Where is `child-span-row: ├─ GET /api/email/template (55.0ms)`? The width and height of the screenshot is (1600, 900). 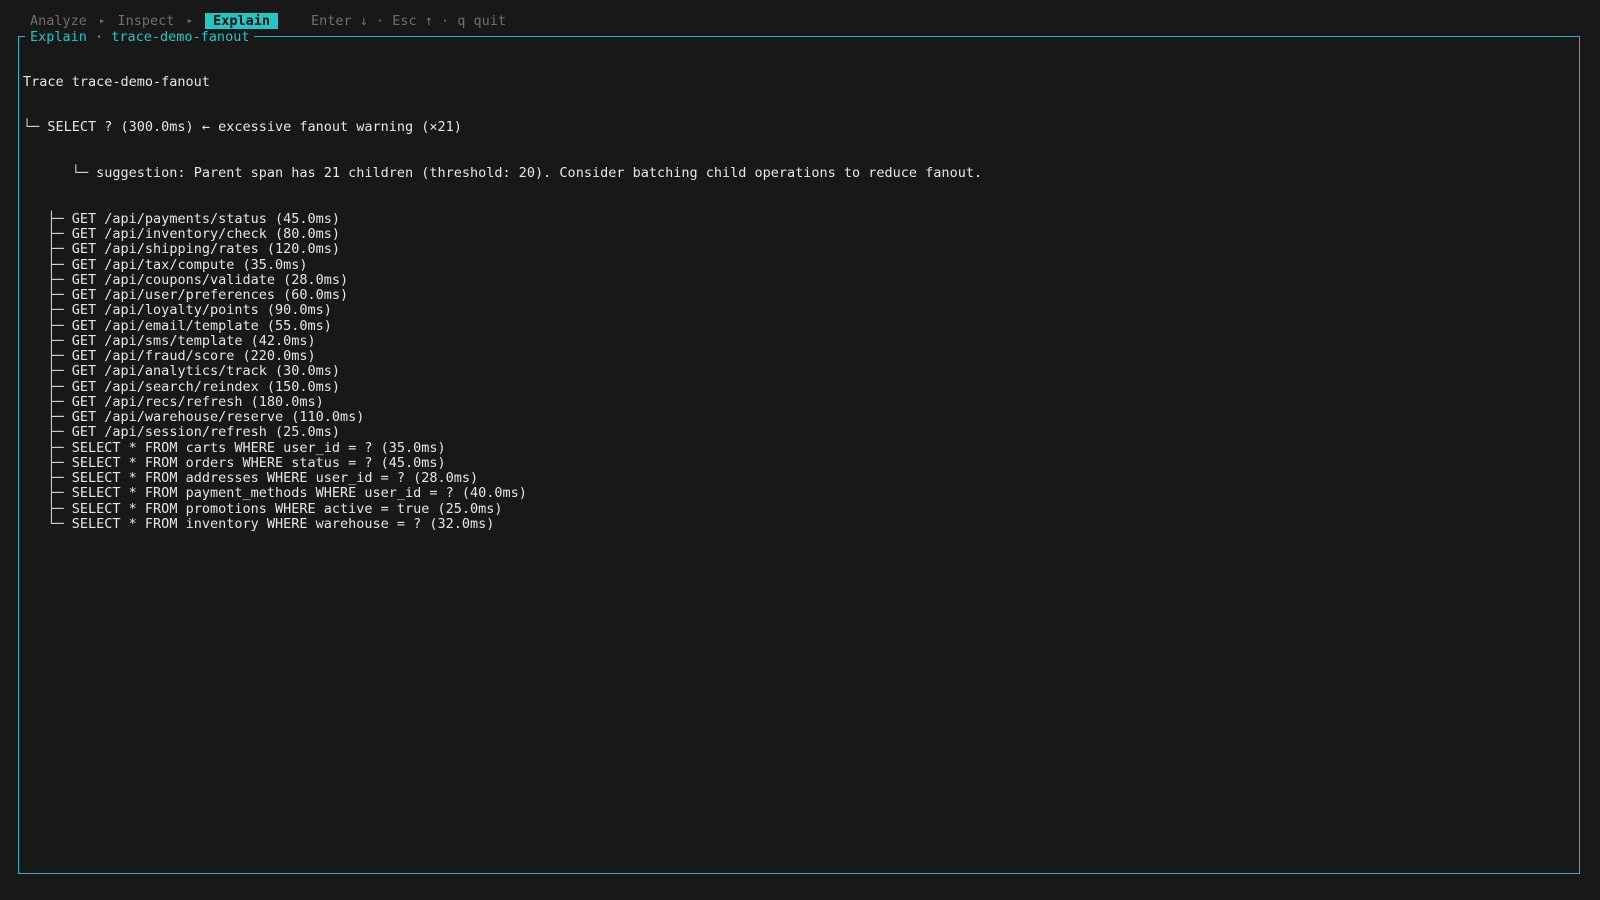
child-span-row: ├─ GET /api/email/template (55.0ms) is located at coordinates (799, 325).